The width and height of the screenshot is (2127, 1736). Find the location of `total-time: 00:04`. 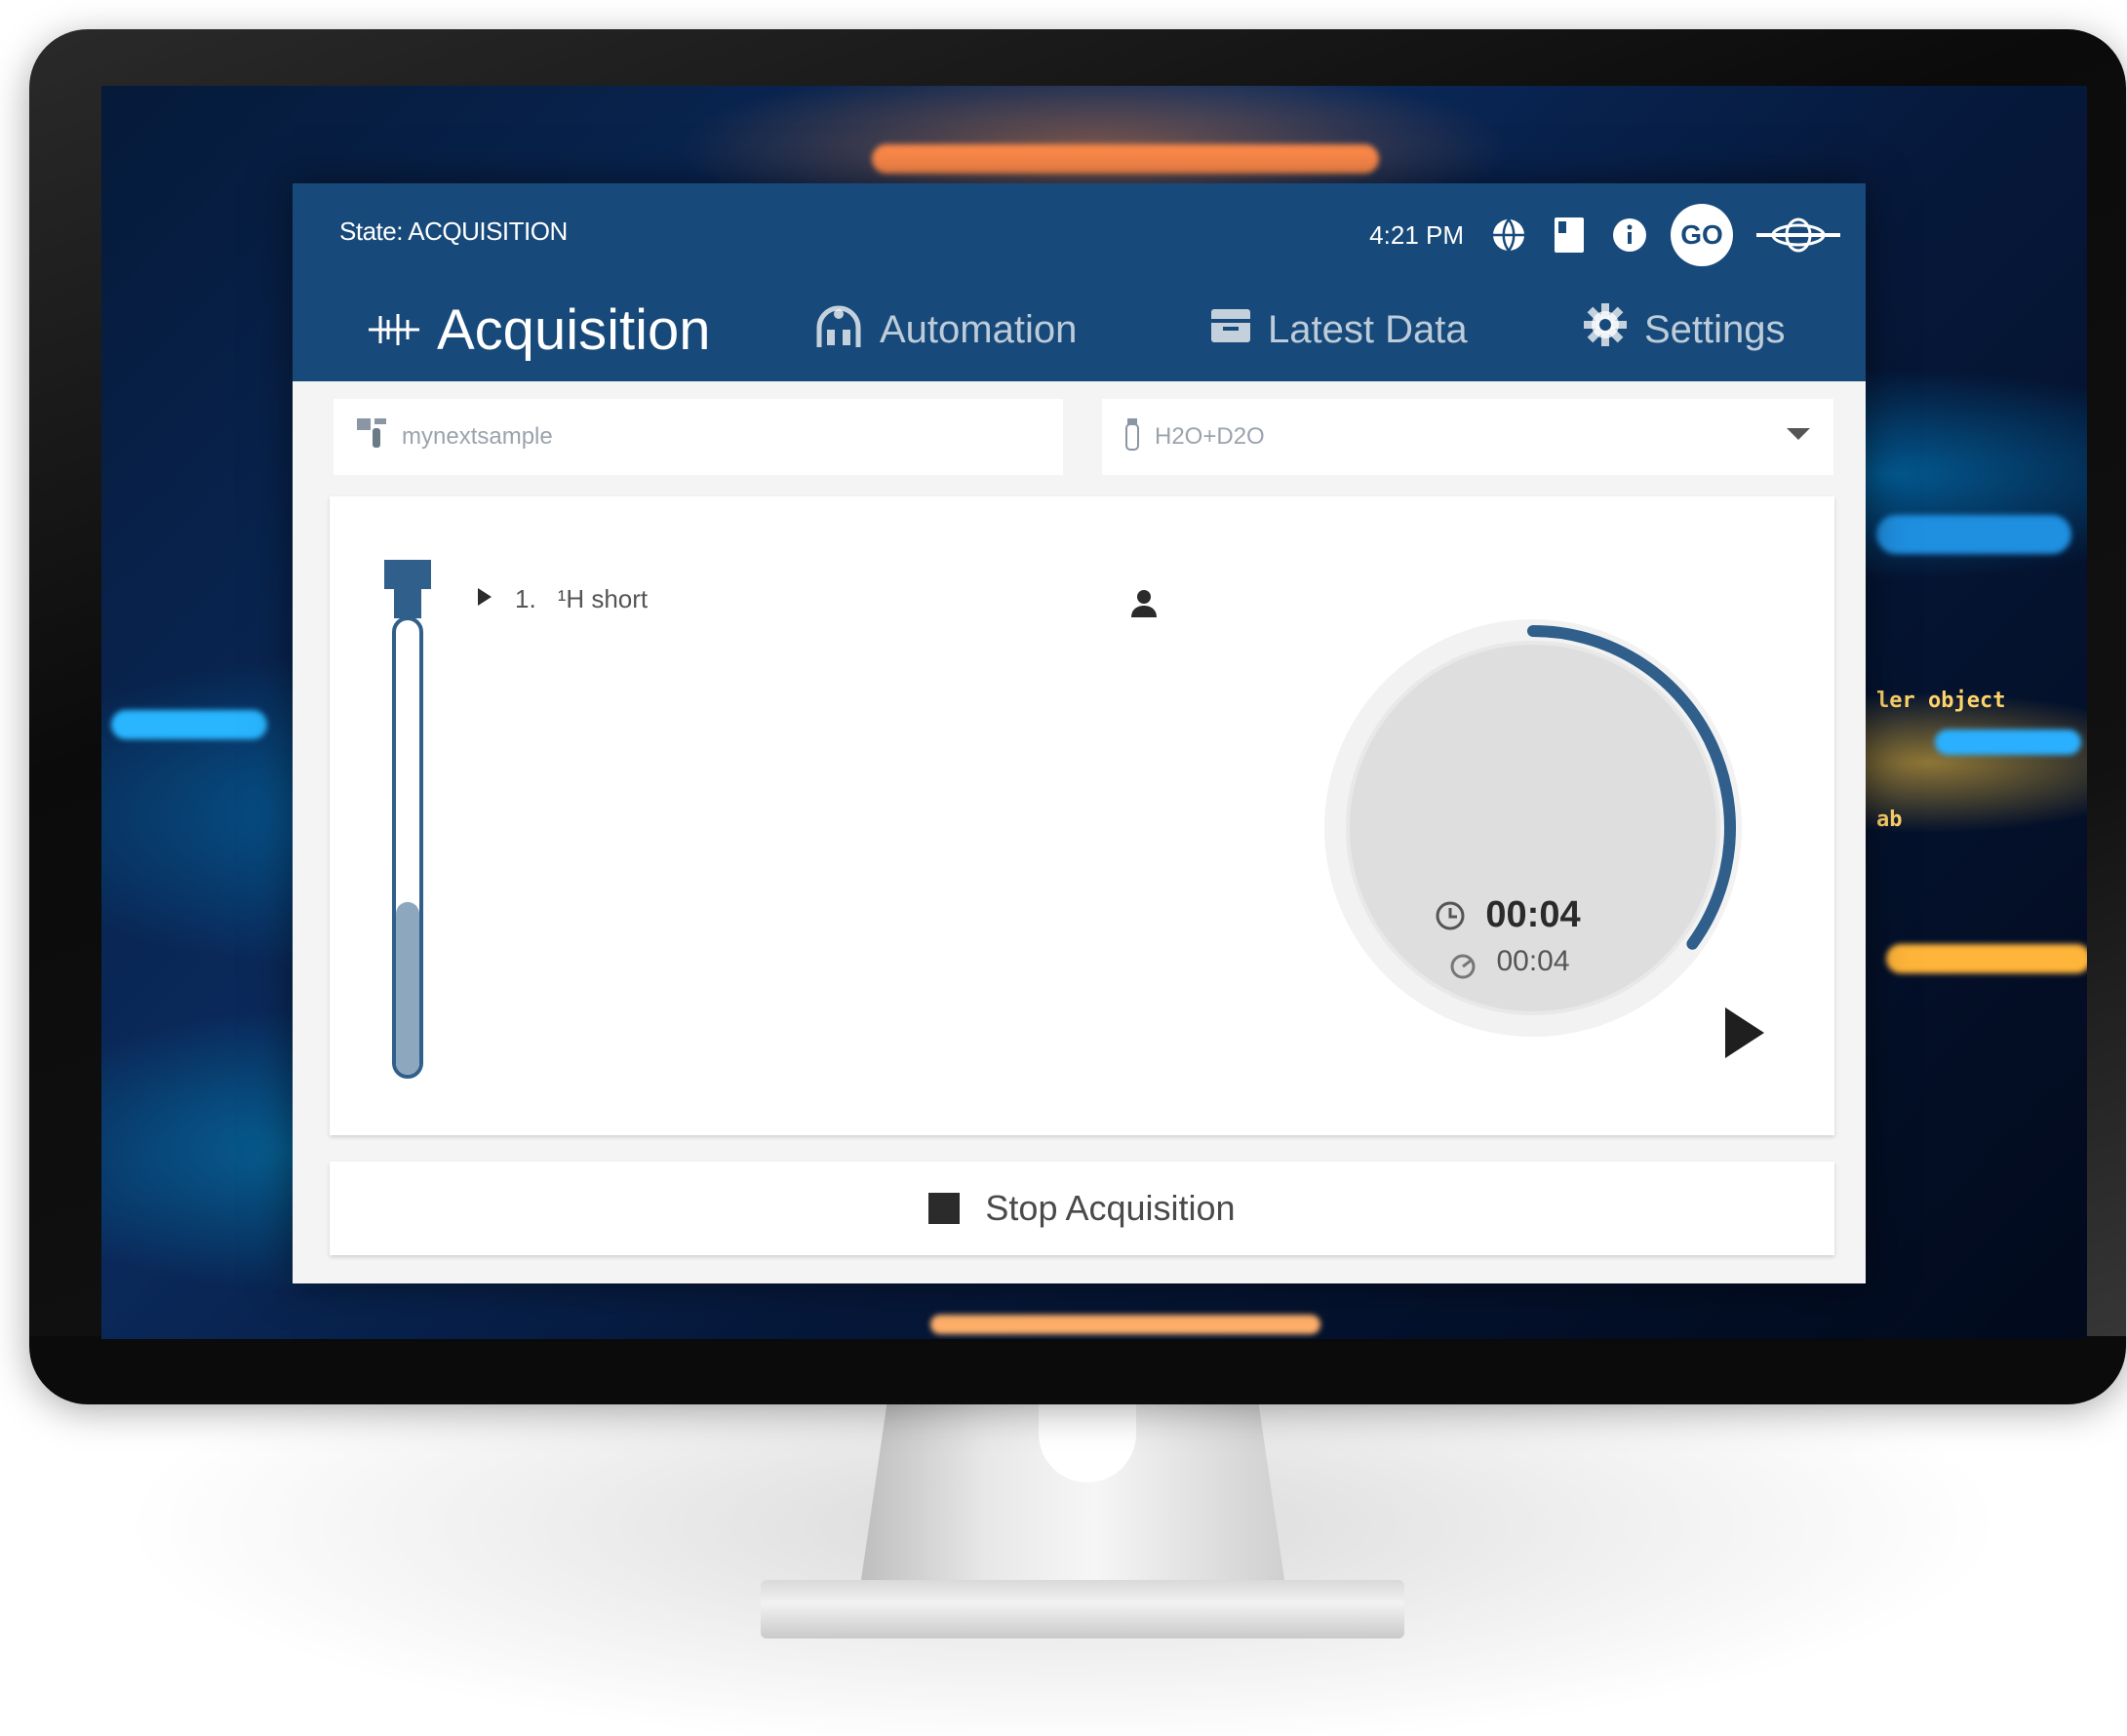

total-time: 00:04 is located at coordinates (1533, 961).